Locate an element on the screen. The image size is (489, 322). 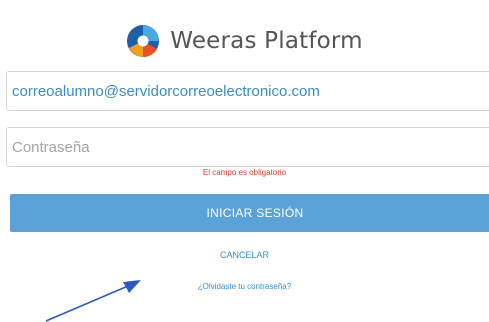
weeras-logo-icon is located at coordinates (143, 41).